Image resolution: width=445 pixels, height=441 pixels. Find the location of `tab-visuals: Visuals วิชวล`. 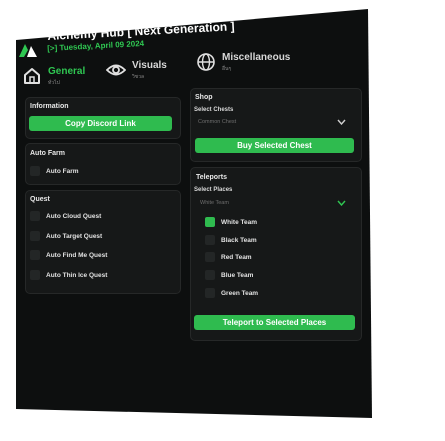

tab-visuals: Visuals วิชวล is located at coordinates (136, 70).